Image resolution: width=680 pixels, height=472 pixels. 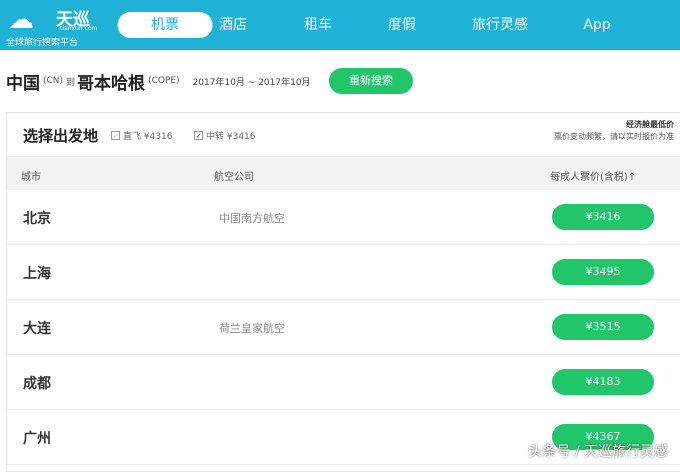 I want to click on table-row: 成都 ¥4183, so click(x=343, y=382).